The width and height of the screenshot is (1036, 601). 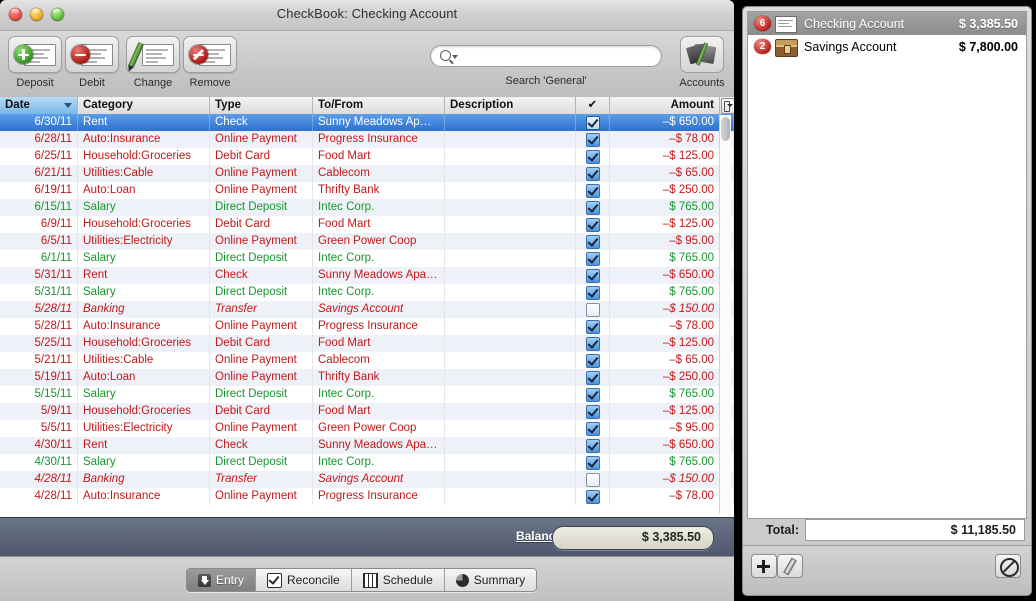 I want to click on column-options-button, so click(x=727, y=105).